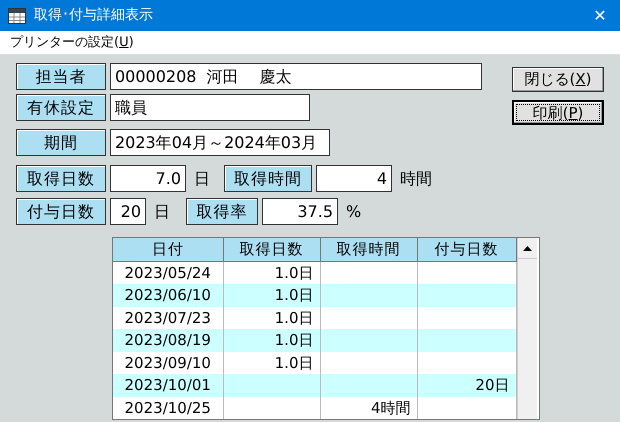 Image resolution: width=620 pixels, height=422 pixels. Describe the element at coordinates (600, 15) in the screenshot. I see `close-button: ✕` at that location.